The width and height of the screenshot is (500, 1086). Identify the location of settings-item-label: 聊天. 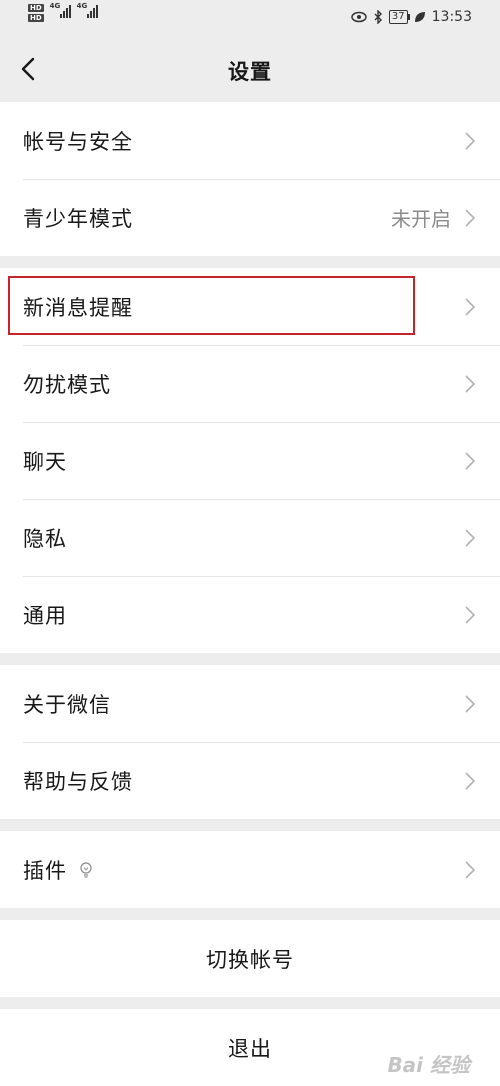
(45, 461).